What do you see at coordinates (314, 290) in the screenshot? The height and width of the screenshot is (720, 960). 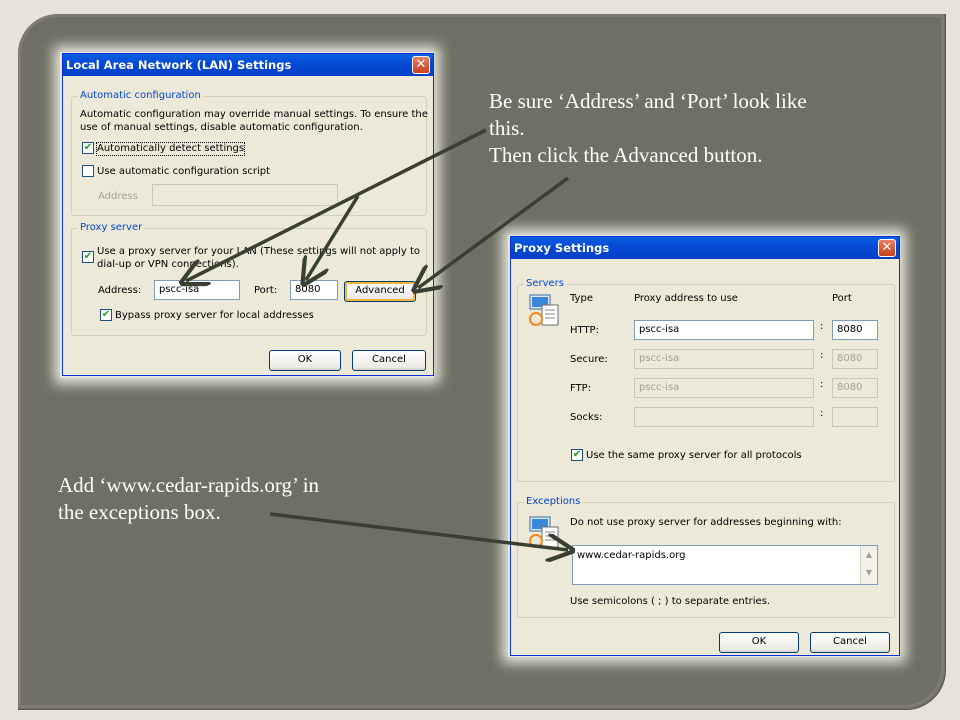 I see `proxy-port-input: 8080` at bounding box center [314, 290].